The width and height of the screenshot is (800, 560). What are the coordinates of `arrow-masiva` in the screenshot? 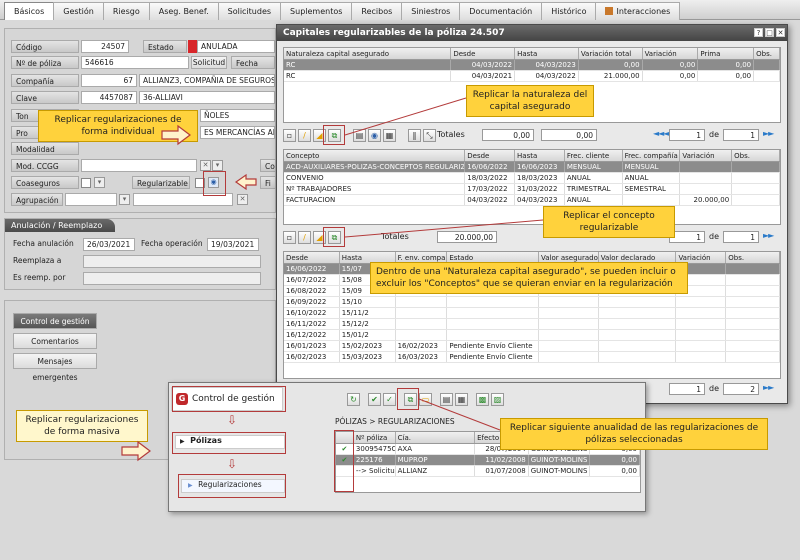 It's located at (136, 451).